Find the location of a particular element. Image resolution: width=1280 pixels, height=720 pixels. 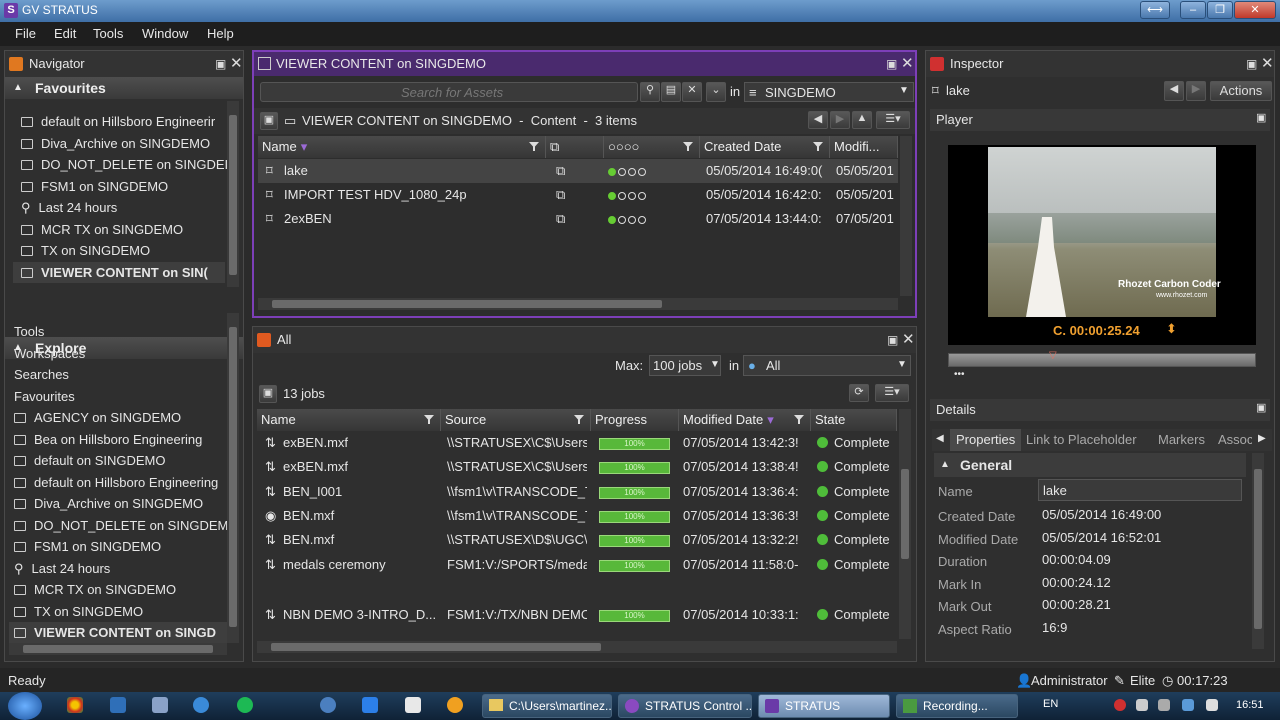

start-button is located at coordinates (25, 706).